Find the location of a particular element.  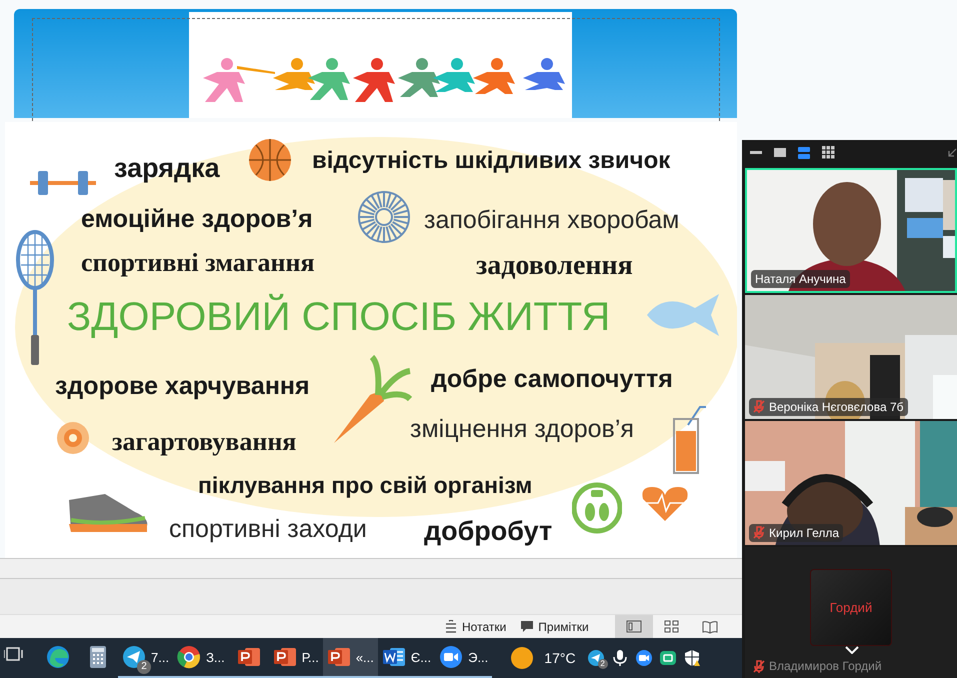

slide-word: емоційне здоров’я is located at coordinates (197, 219).